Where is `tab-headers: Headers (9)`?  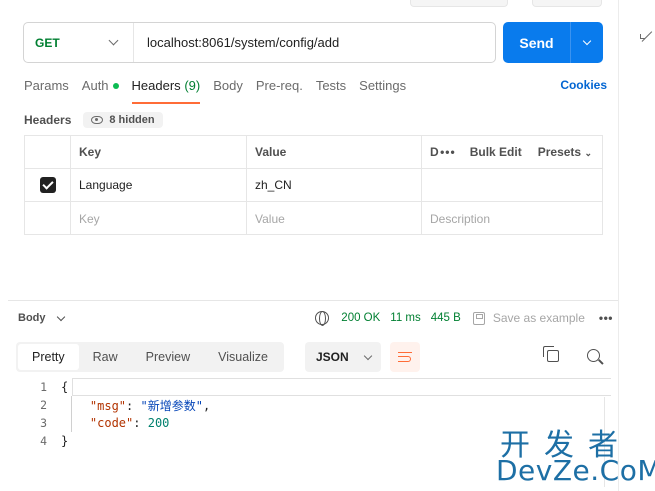 tab-headers: Headers (9) is located at coordinates (166, 91).